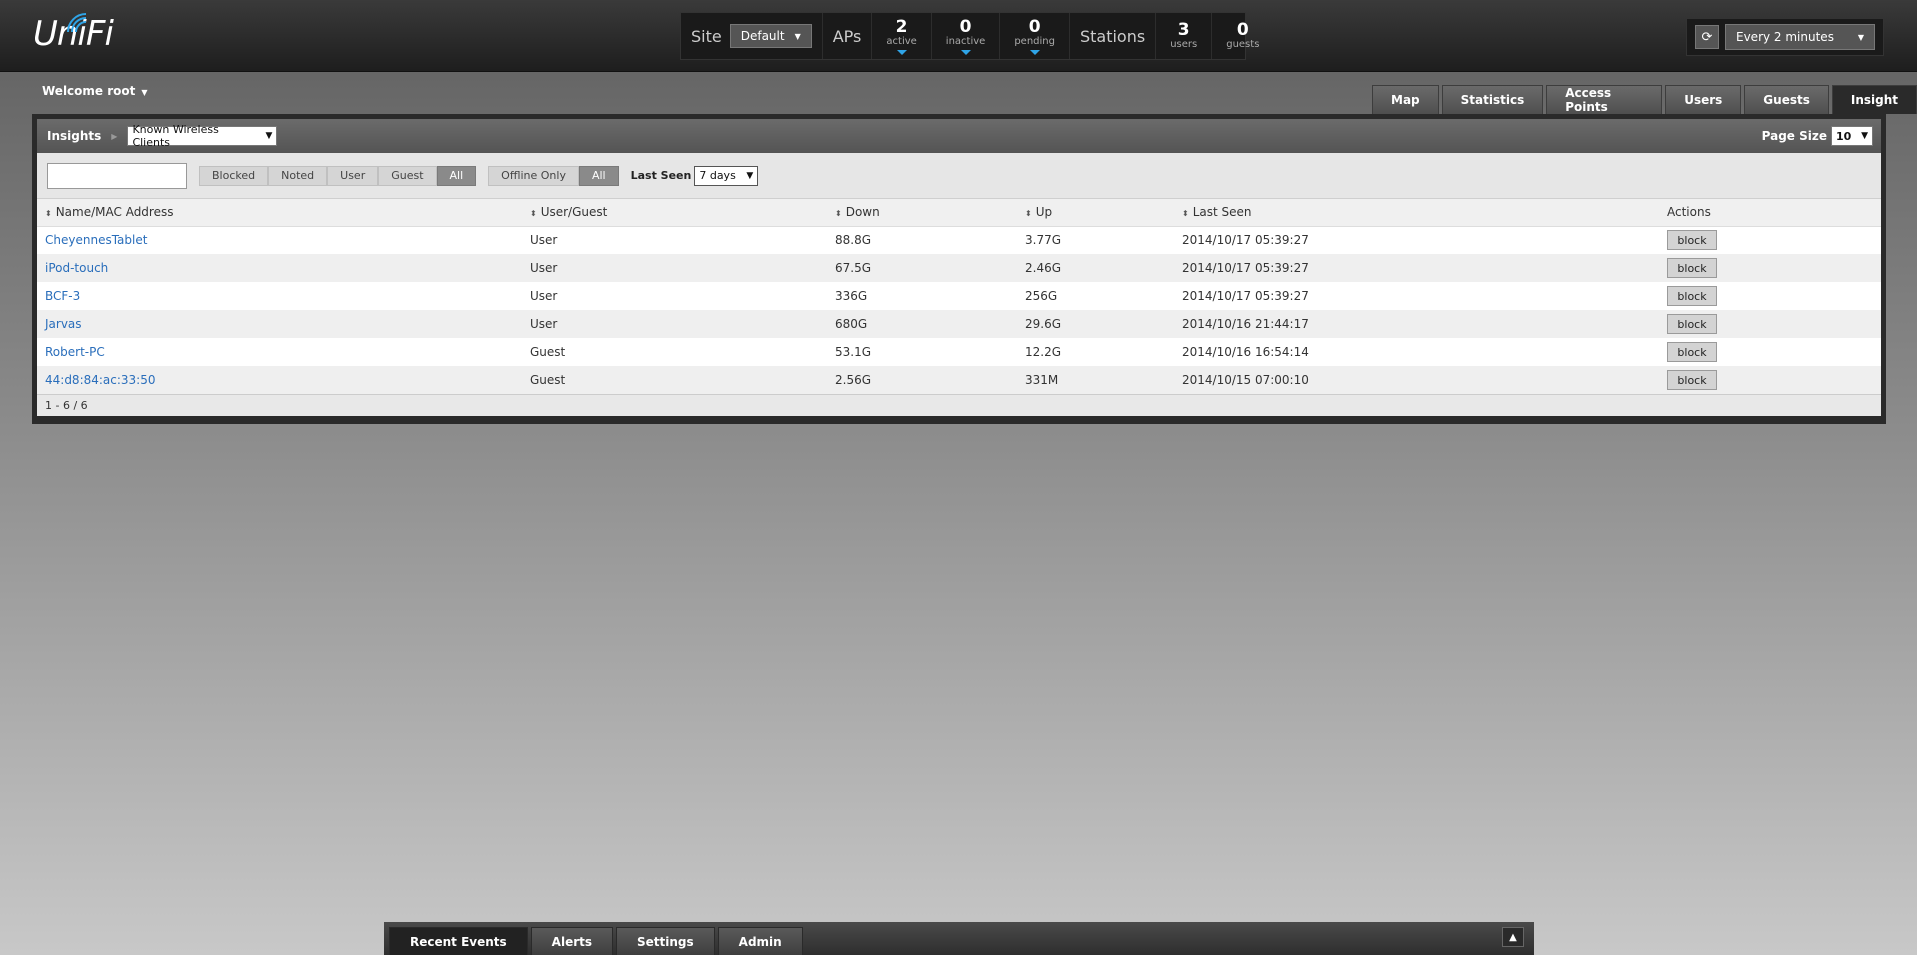  I want to click on site-select: Default ▼, so click(770, 36).